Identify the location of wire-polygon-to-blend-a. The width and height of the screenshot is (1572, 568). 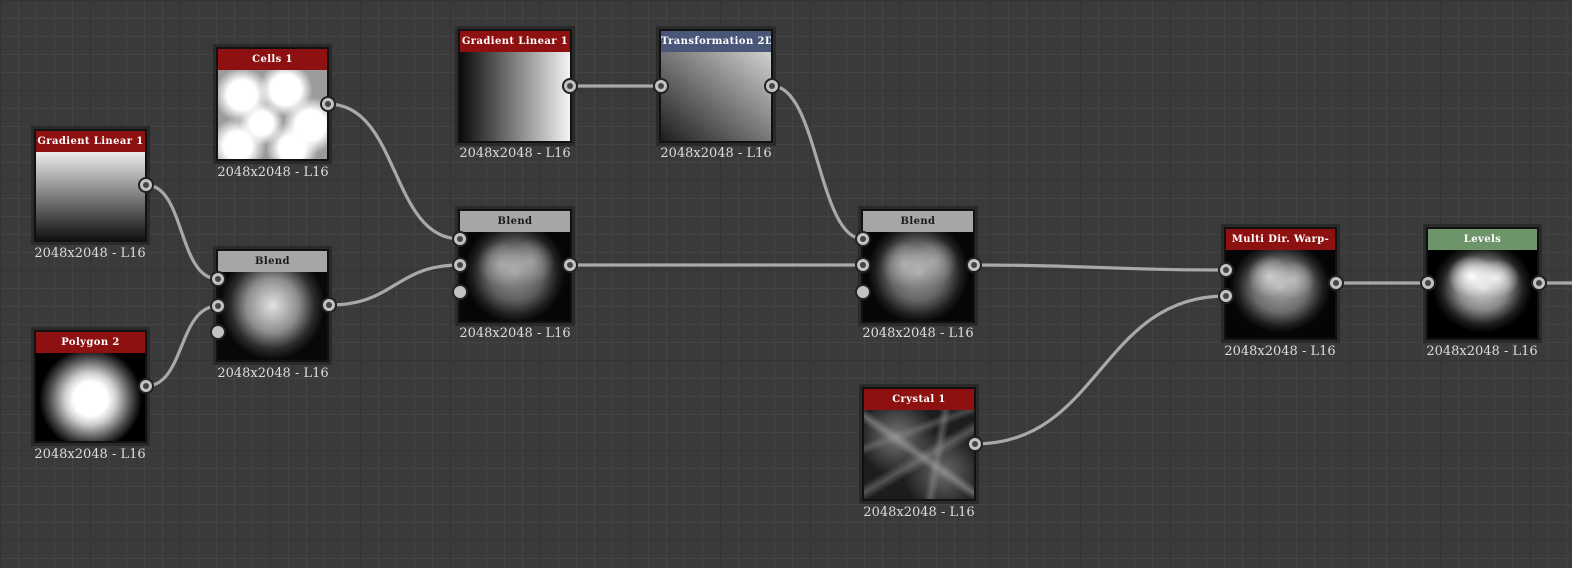
(182, 346).